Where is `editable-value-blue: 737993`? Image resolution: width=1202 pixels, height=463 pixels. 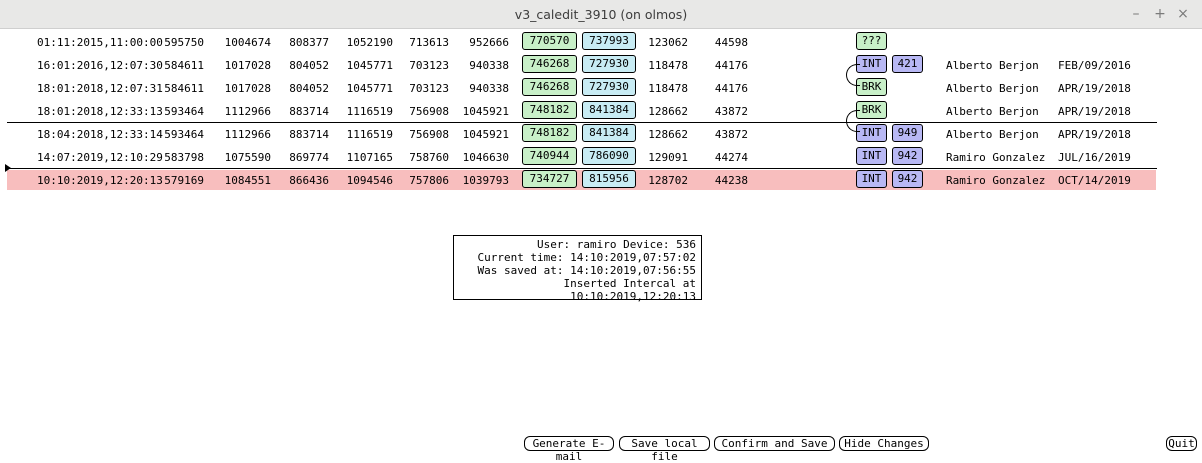 editable-value-blue: 737993 is located at coordinates (609, 41).